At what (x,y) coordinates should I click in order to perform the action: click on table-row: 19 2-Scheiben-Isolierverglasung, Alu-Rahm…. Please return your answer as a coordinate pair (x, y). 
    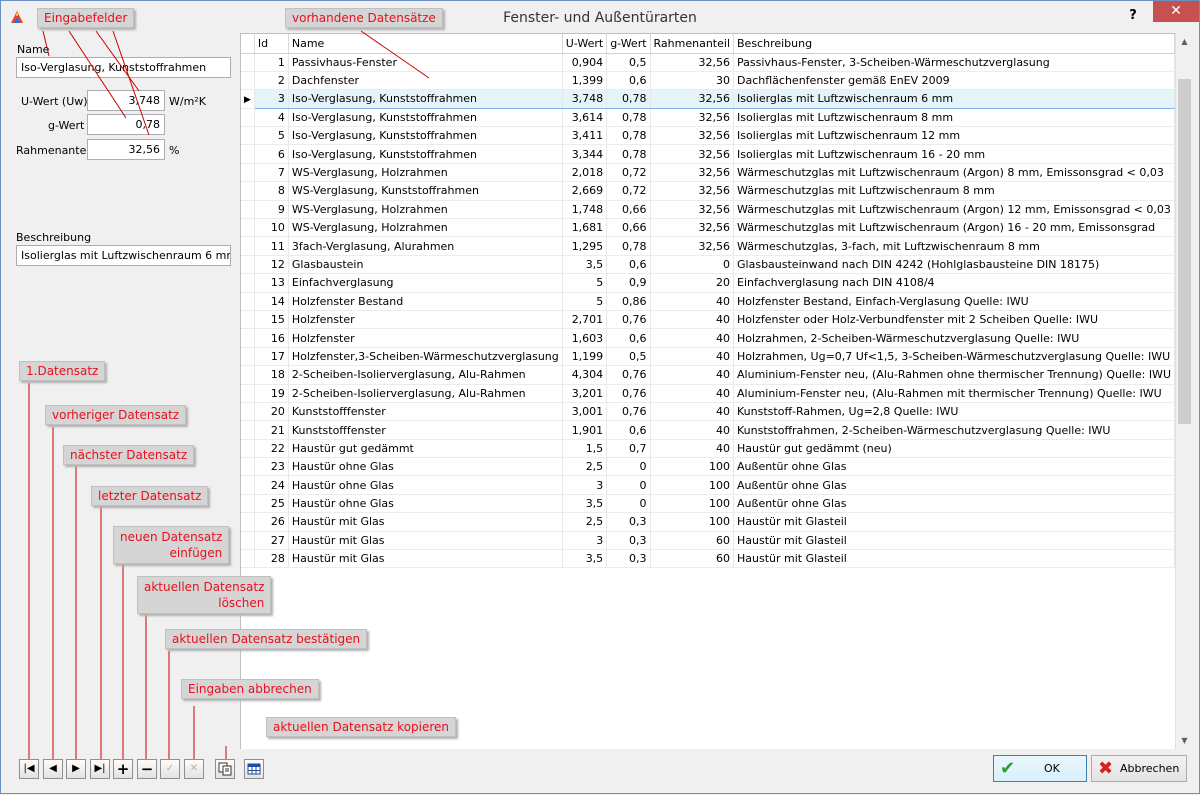
    Looking at the image, I should click on (708, 393).